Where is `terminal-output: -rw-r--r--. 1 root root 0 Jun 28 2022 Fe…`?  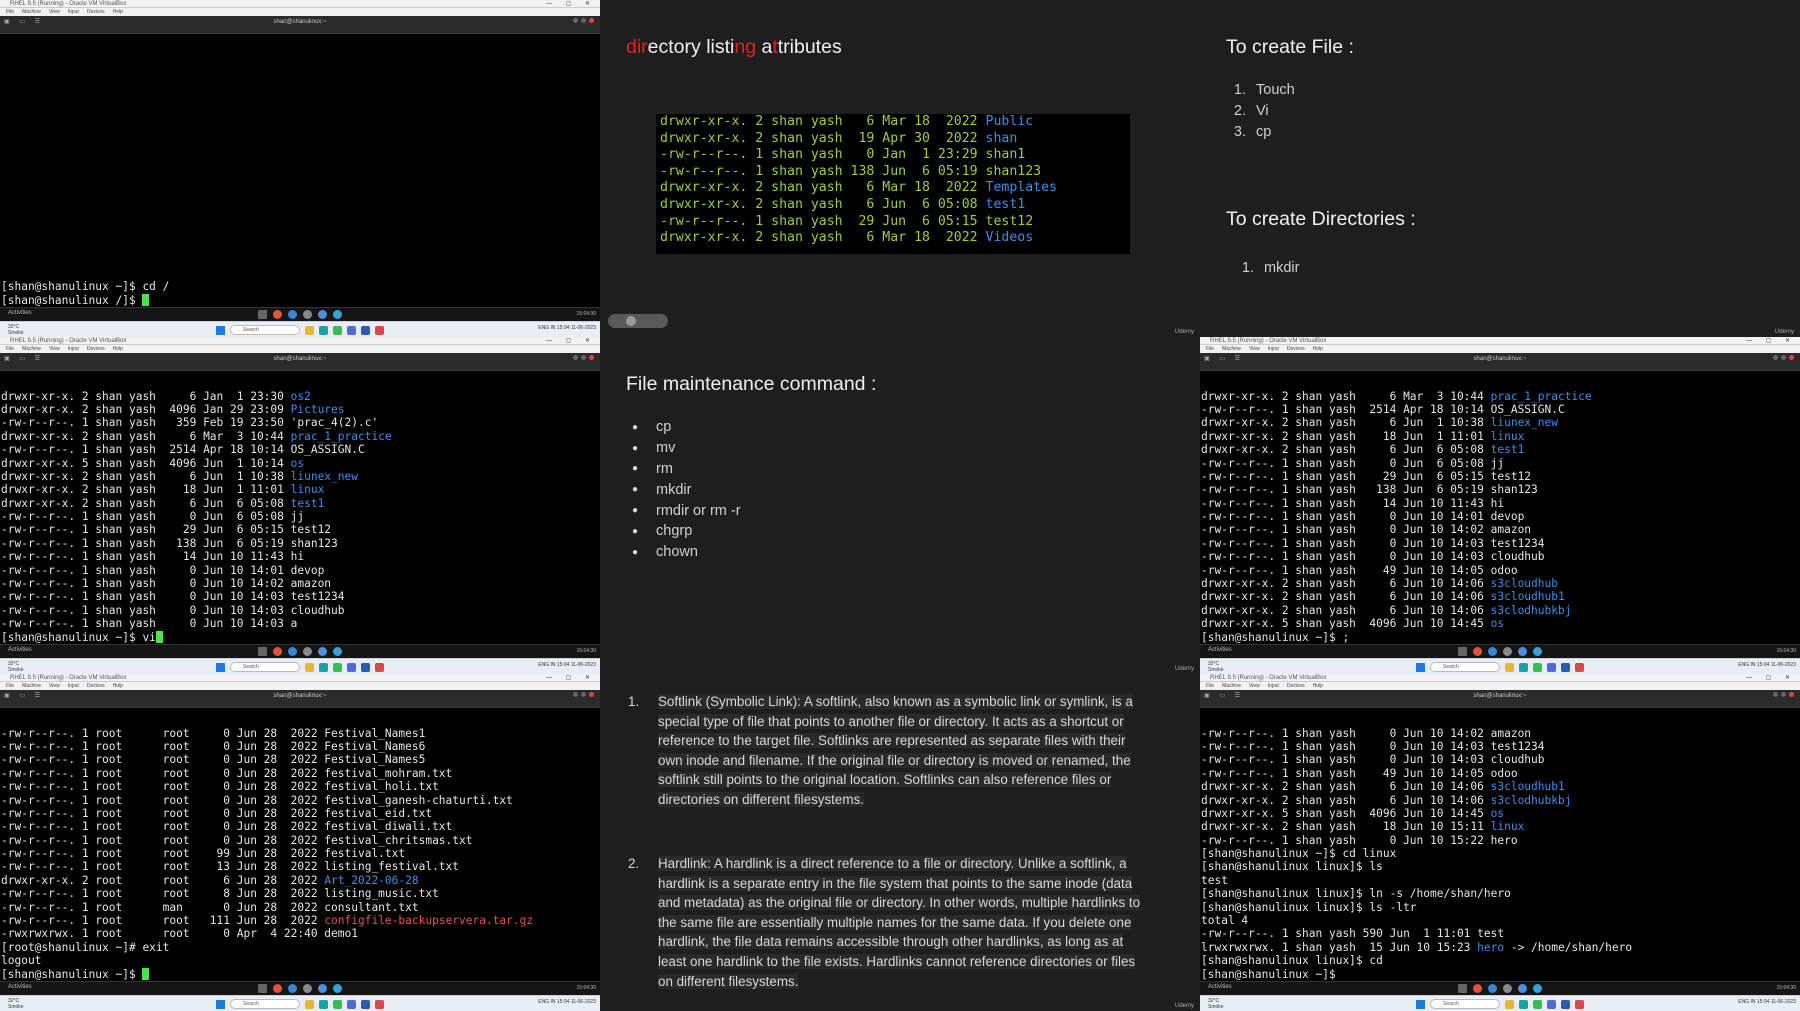 terminal-output: -rw-r--r--. 1 root root 0 Jun 28 2022 Fe… is located at coordinates (300, 854).